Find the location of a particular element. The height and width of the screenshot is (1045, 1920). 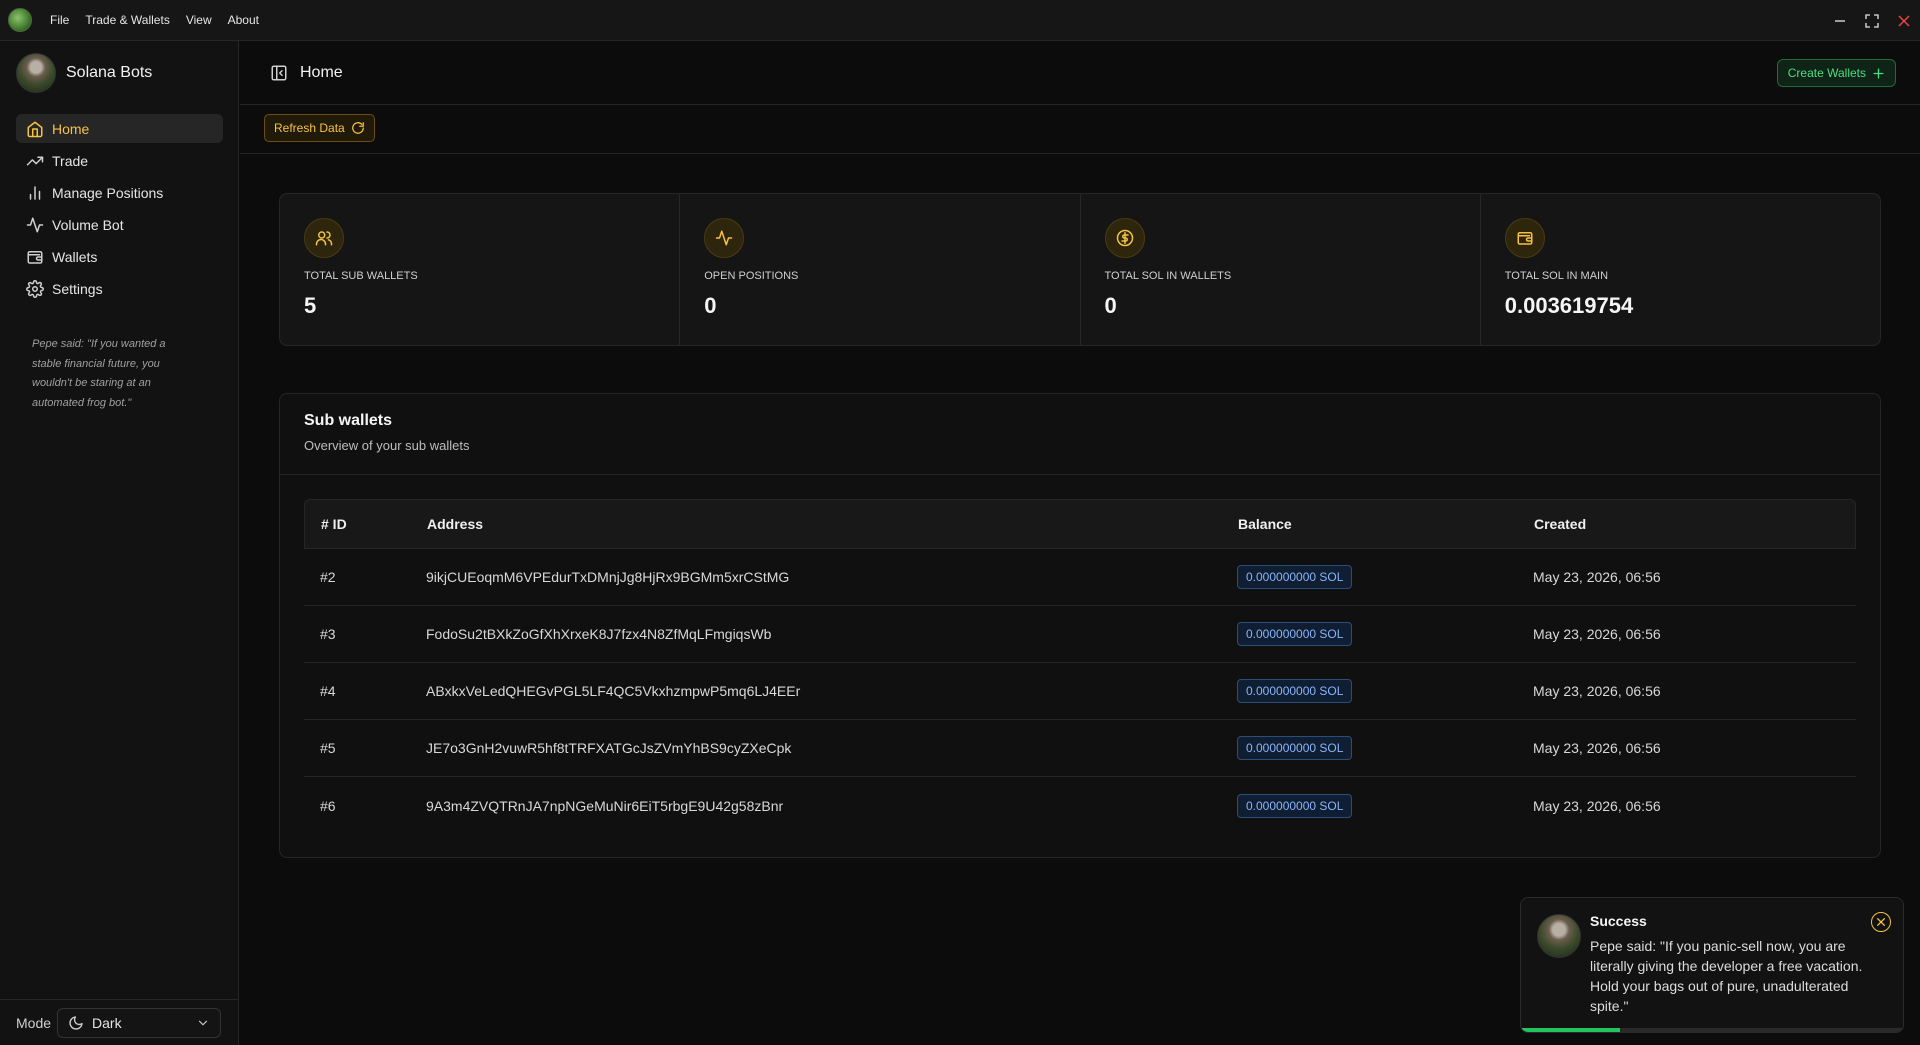

stat-label: Total SOL in Main is located at coordinates (1556, 276).